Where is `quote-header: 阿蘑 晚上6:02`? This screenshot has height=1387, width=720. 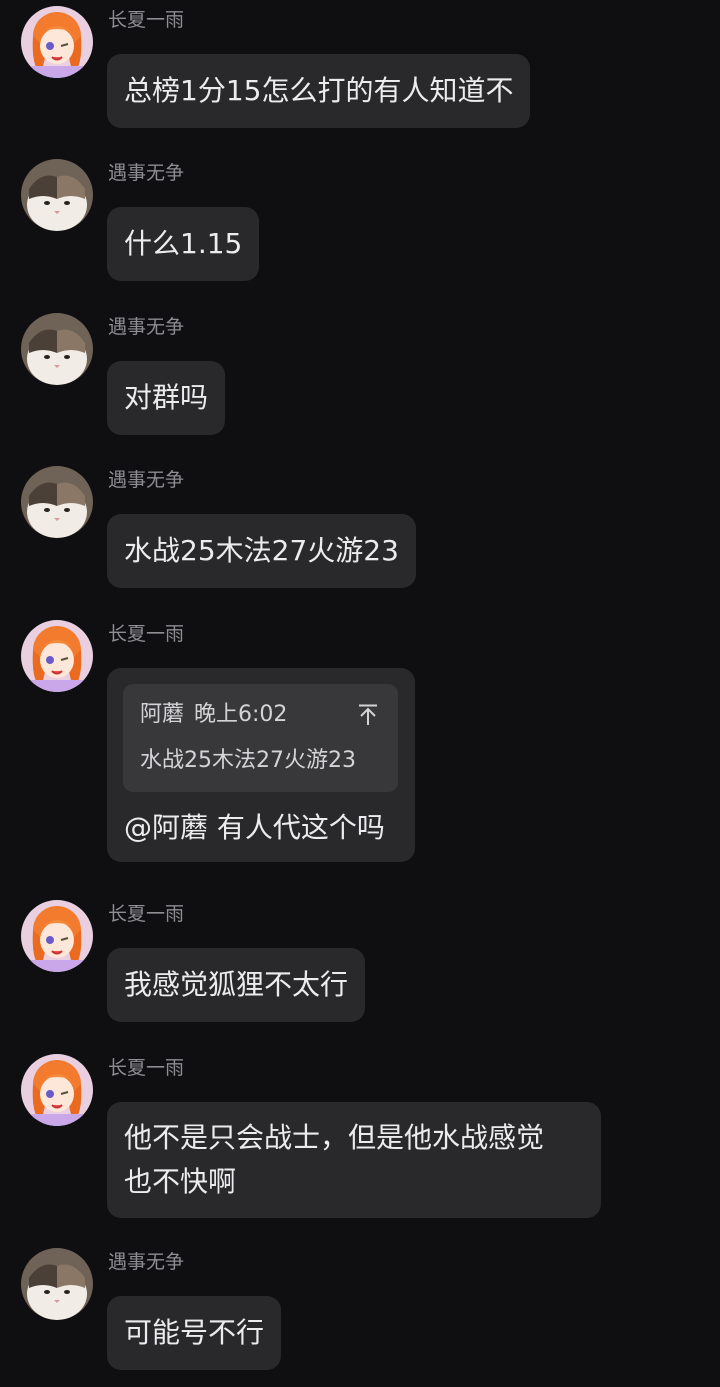 quote-header: 阿蘑 晚上6:02 is located at coordinates (213, 715).